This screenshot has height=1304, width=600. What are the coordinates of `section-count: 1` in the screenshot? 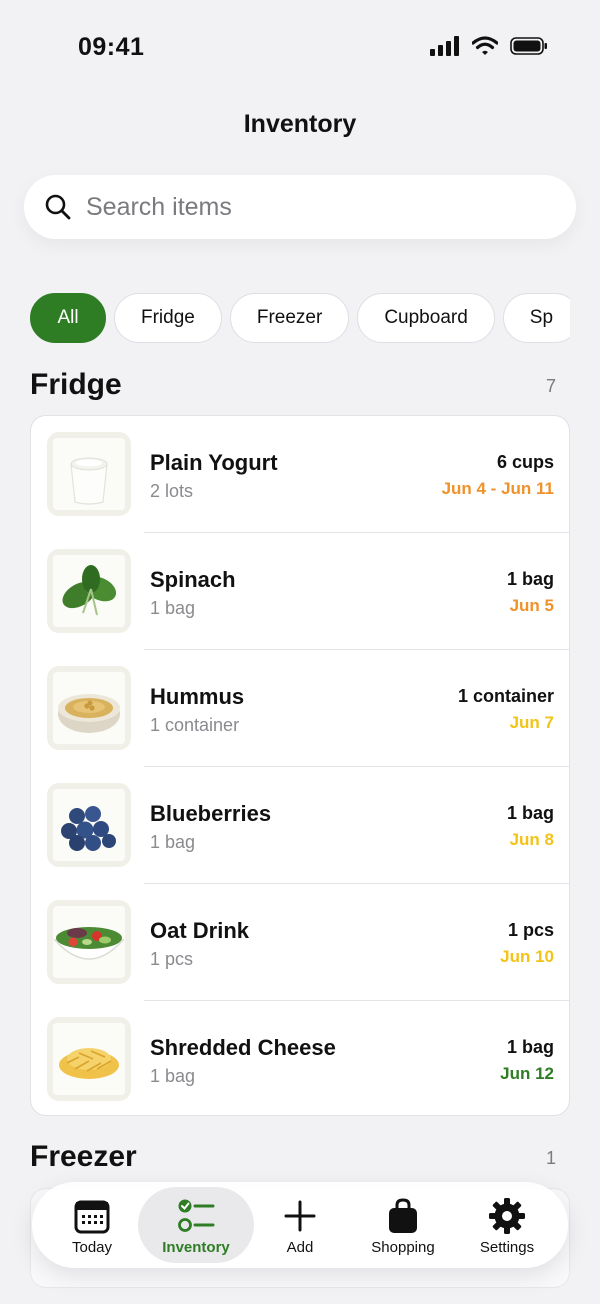 It's located at (550, 1158).